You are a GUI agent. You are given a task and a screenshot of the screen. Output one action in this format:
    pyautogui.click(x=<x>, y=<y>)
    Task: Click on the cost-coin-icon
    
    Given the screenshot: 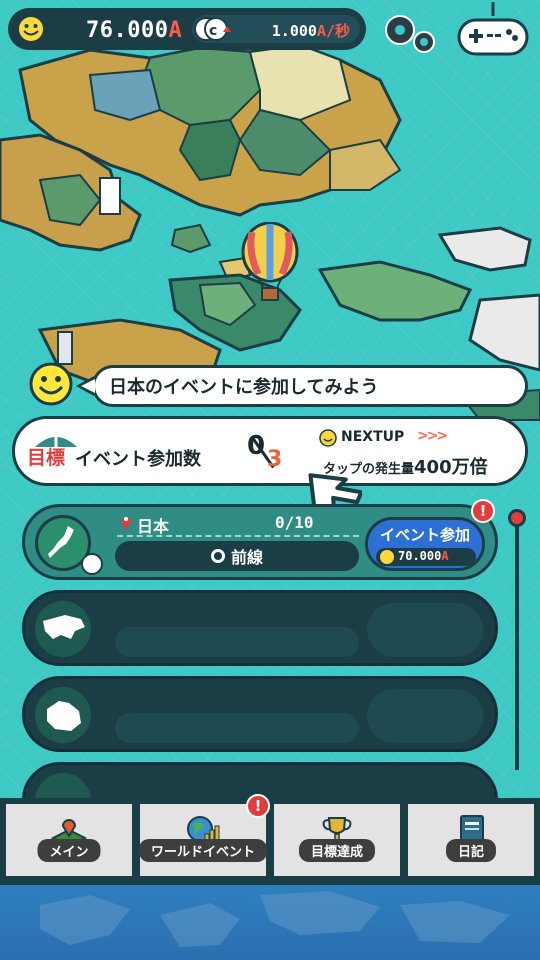 What is the action you would take?
    pyautogui.click(x=387, y=557)
    